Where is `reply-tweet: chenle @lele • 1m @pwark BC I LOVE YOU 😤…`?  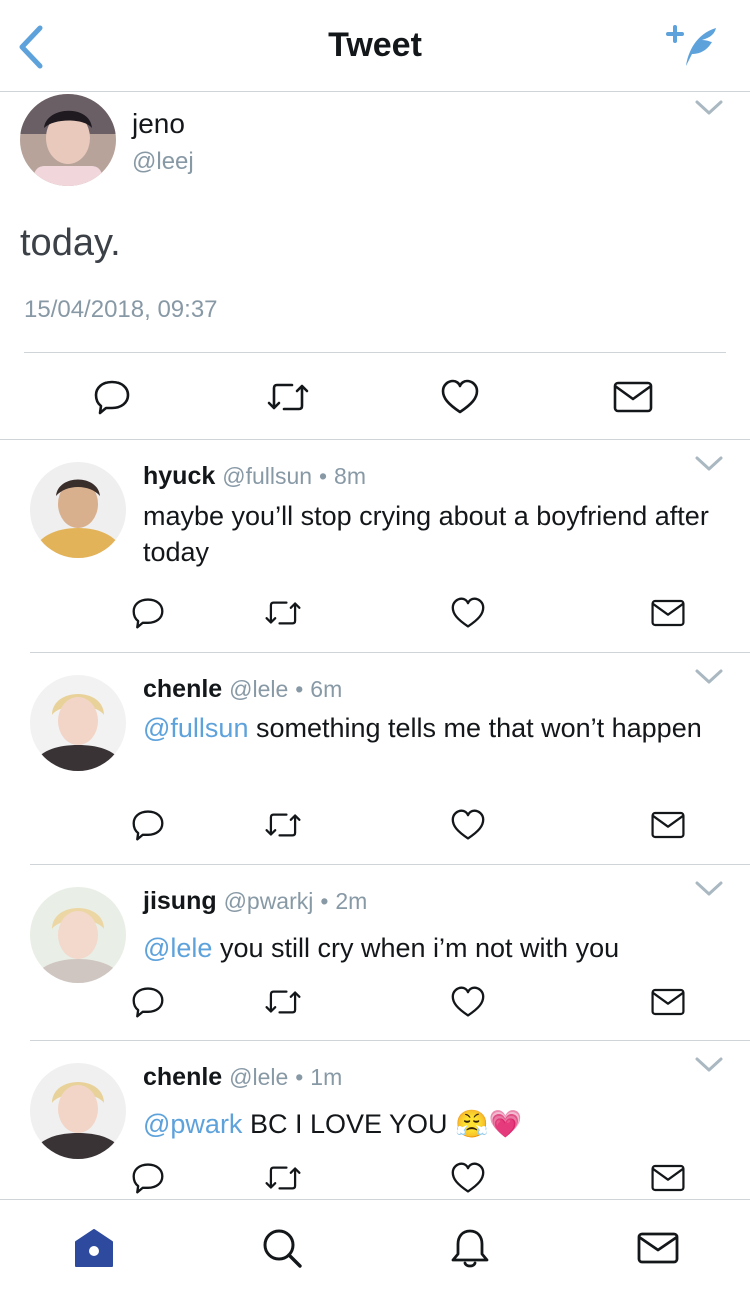 reply-tweet: chenle @lele • 1m @pwark BC I LOVE YOU 😤… is located at coordinates (390, 1120).